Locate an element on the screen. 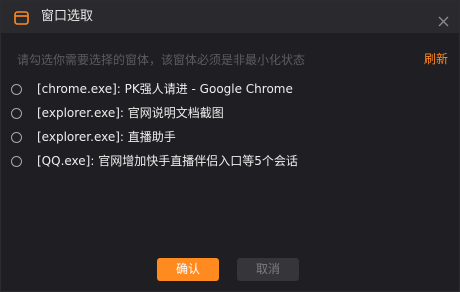 The width and height of the screenshot is (460, 292). cancel-button: 取消 is located at coordinates (268, 269).